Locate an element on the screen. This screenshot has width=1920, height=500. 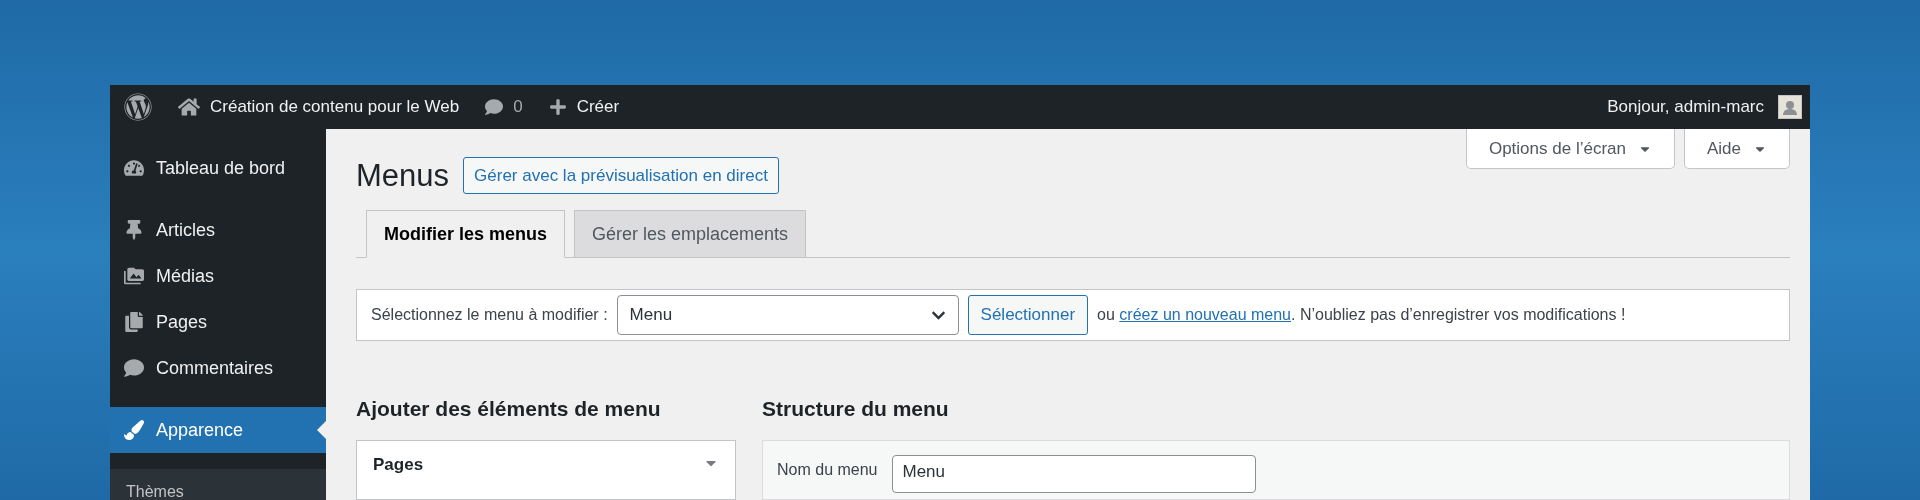
hint-text: ou créez un nouveau menu. N’oubliez pas d’enregistrer vos modifications ! is located at coordinates (1361, 315).